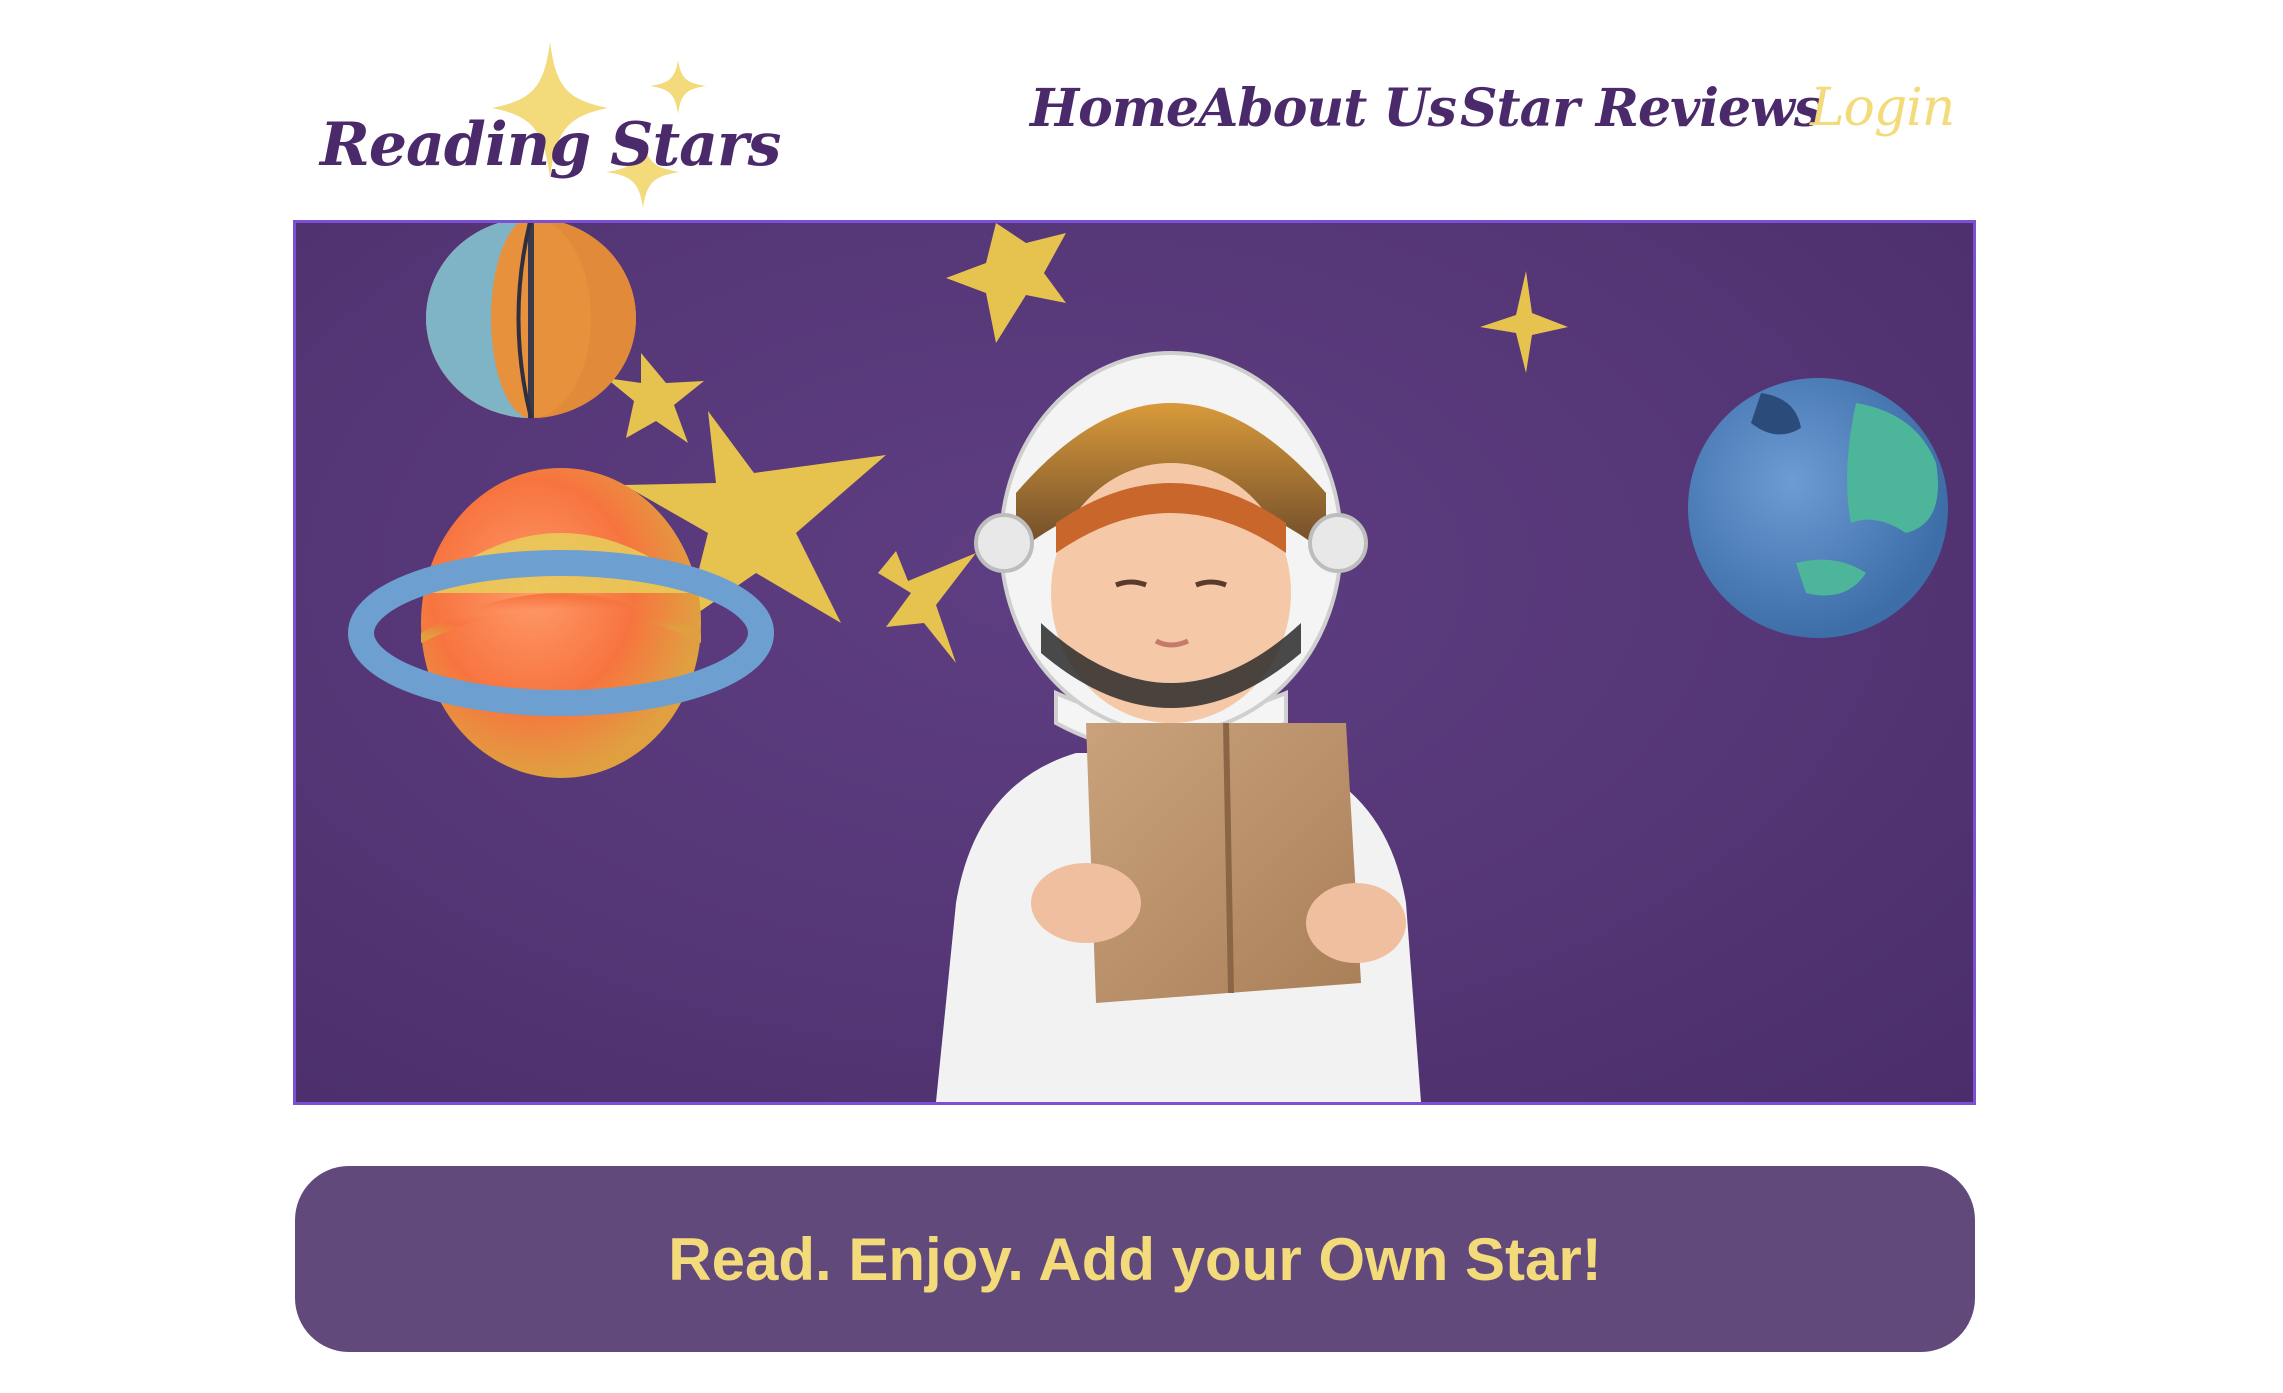 This screenshot has height=1393, width=2283. What do you see at coordinates (531, 321) in the screenshot?
I see `striped-planet` at bounding box center [531, 321].